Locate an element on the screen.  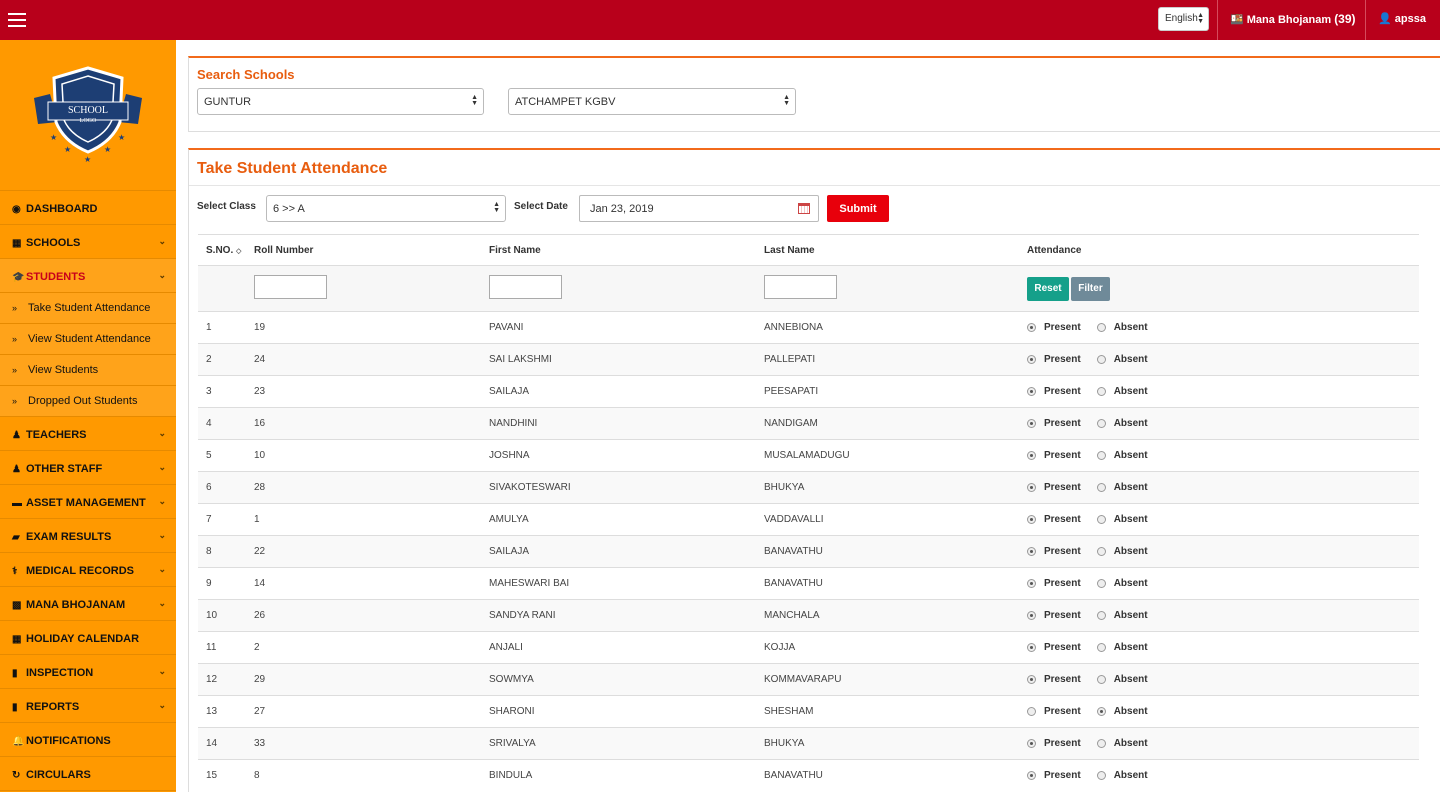
submit-button: Submit is located at coordinates (858, 208).